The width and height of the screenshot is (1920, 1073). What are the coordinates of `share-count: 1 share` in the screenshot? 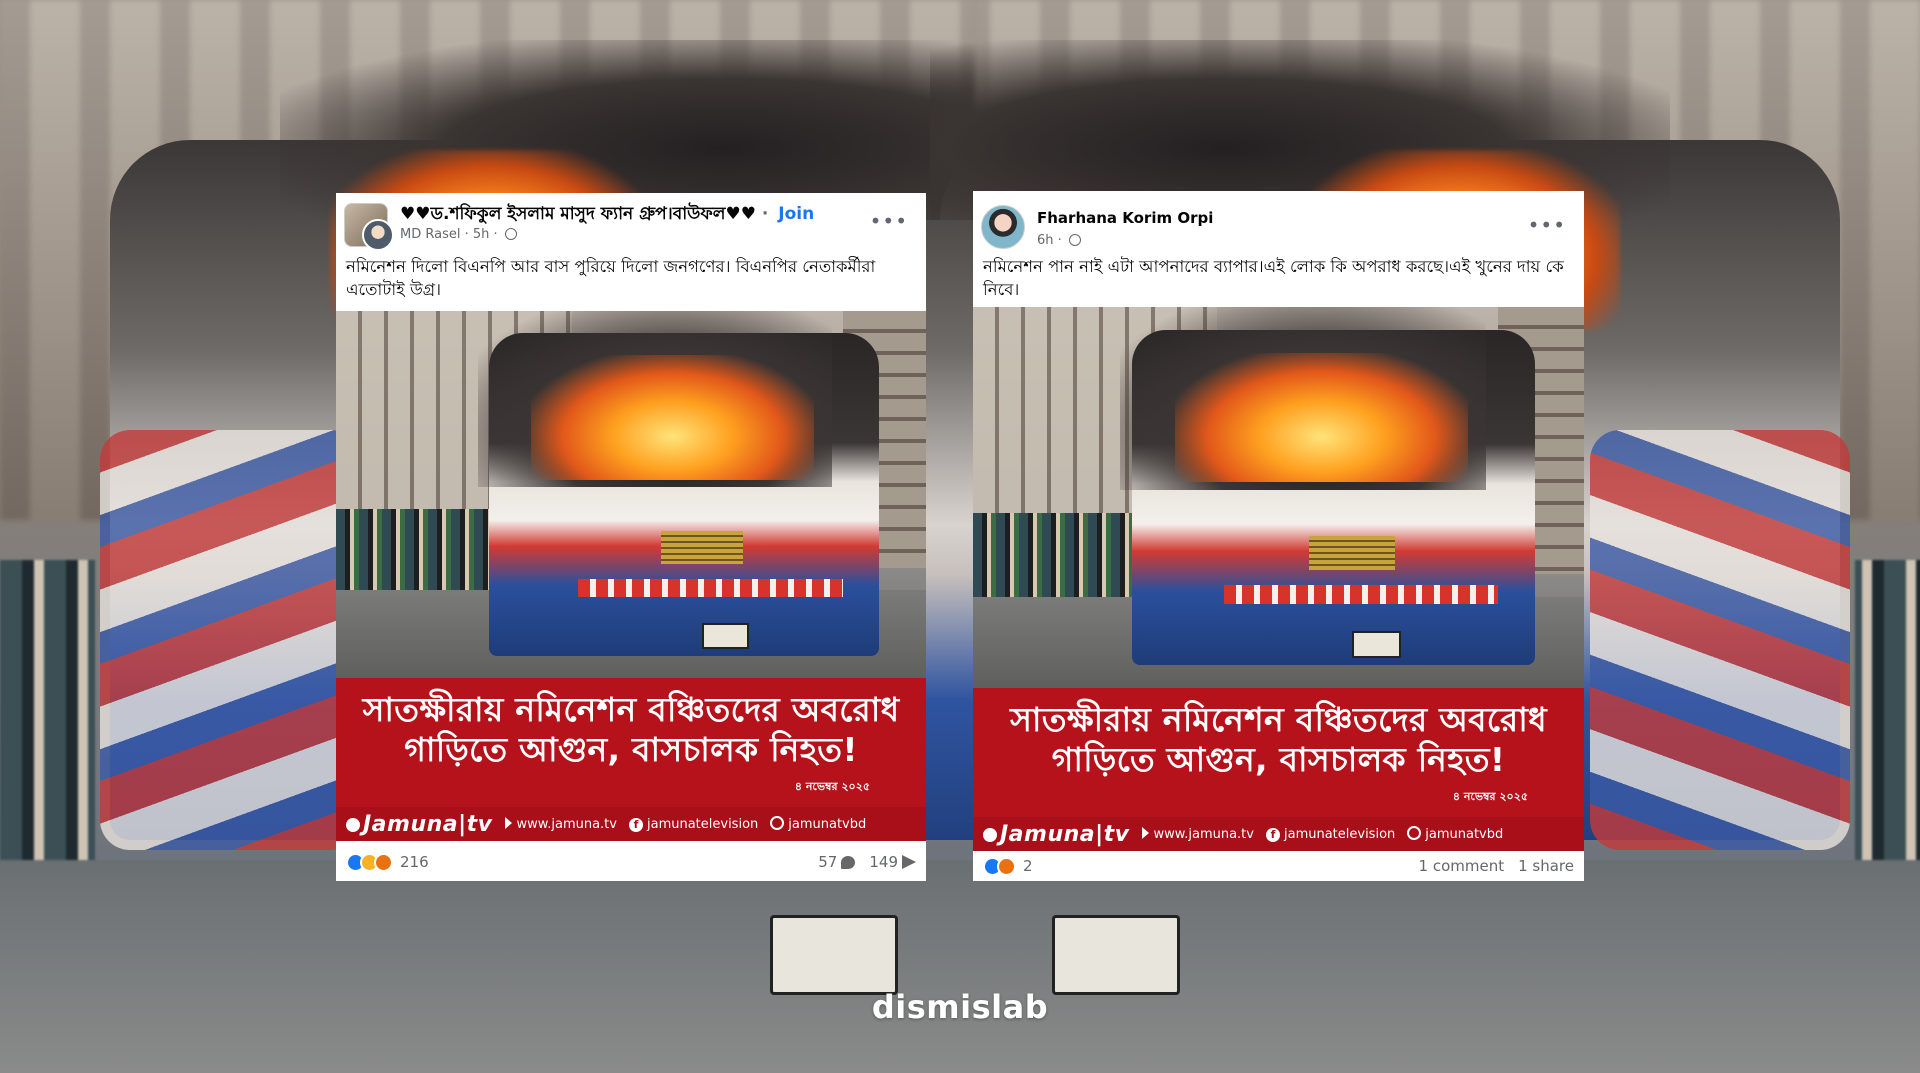 It's located at (1546, 866).